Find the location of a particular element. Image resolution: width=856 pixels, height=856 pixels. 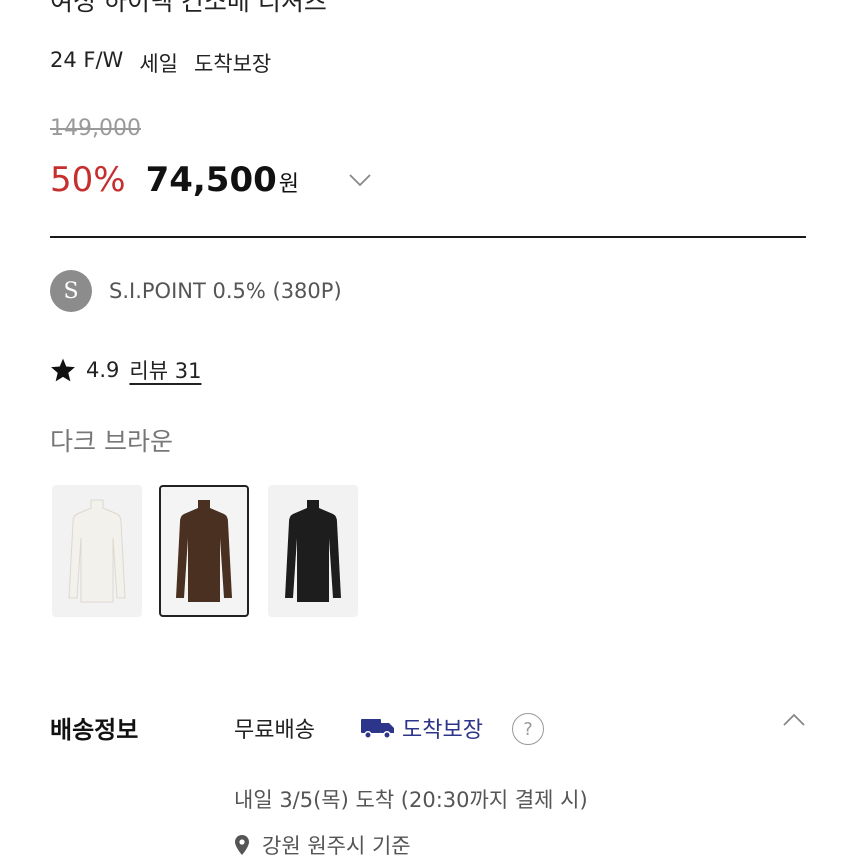

points-row: S S.I.POINT 0.5% (380P) is located at coordinates (196, 291).